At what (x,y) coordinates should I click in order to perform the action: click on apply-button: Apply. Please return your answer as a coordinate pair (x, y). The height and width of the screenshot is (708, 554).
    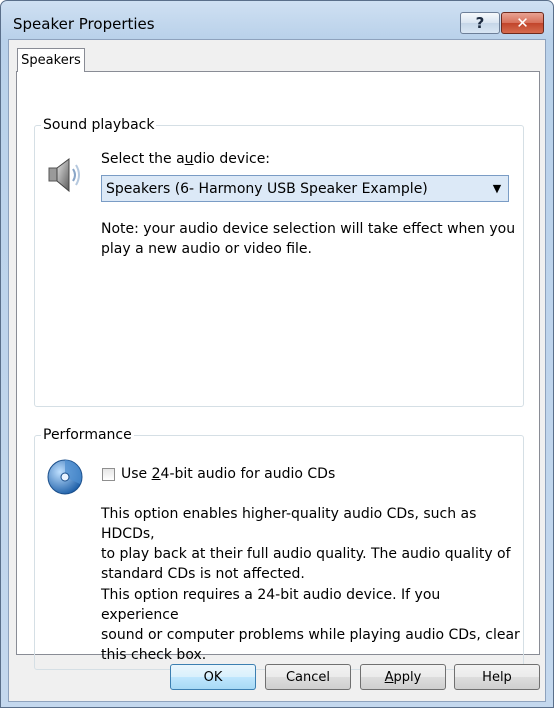
    Looking at the image, I should click on (403, 677).